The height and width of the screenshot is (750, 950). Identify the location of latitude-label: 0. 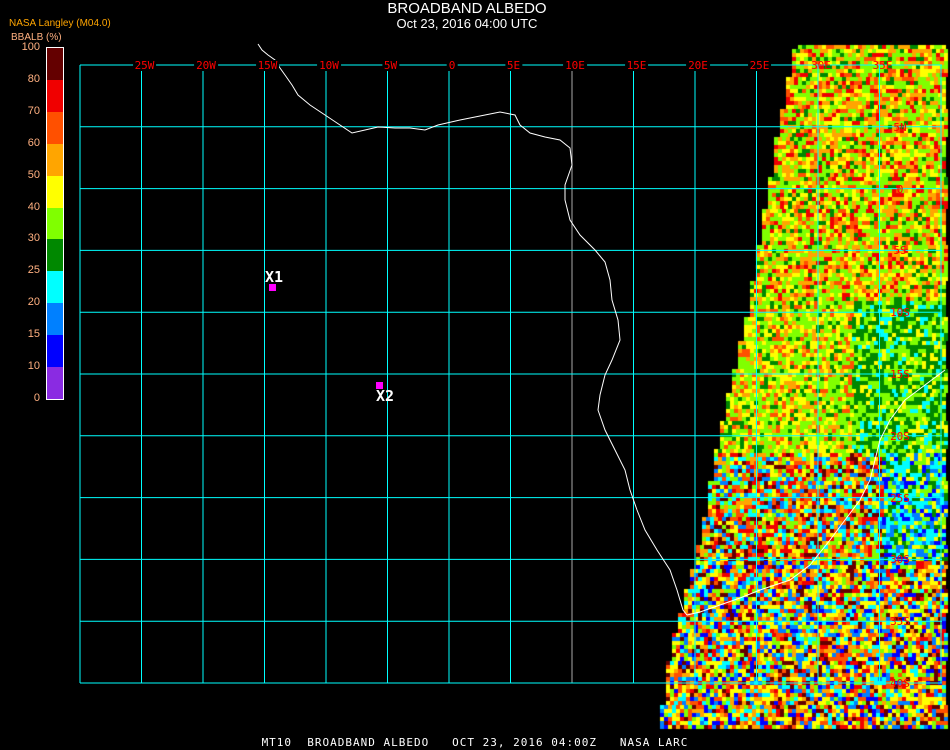
(900, 189).